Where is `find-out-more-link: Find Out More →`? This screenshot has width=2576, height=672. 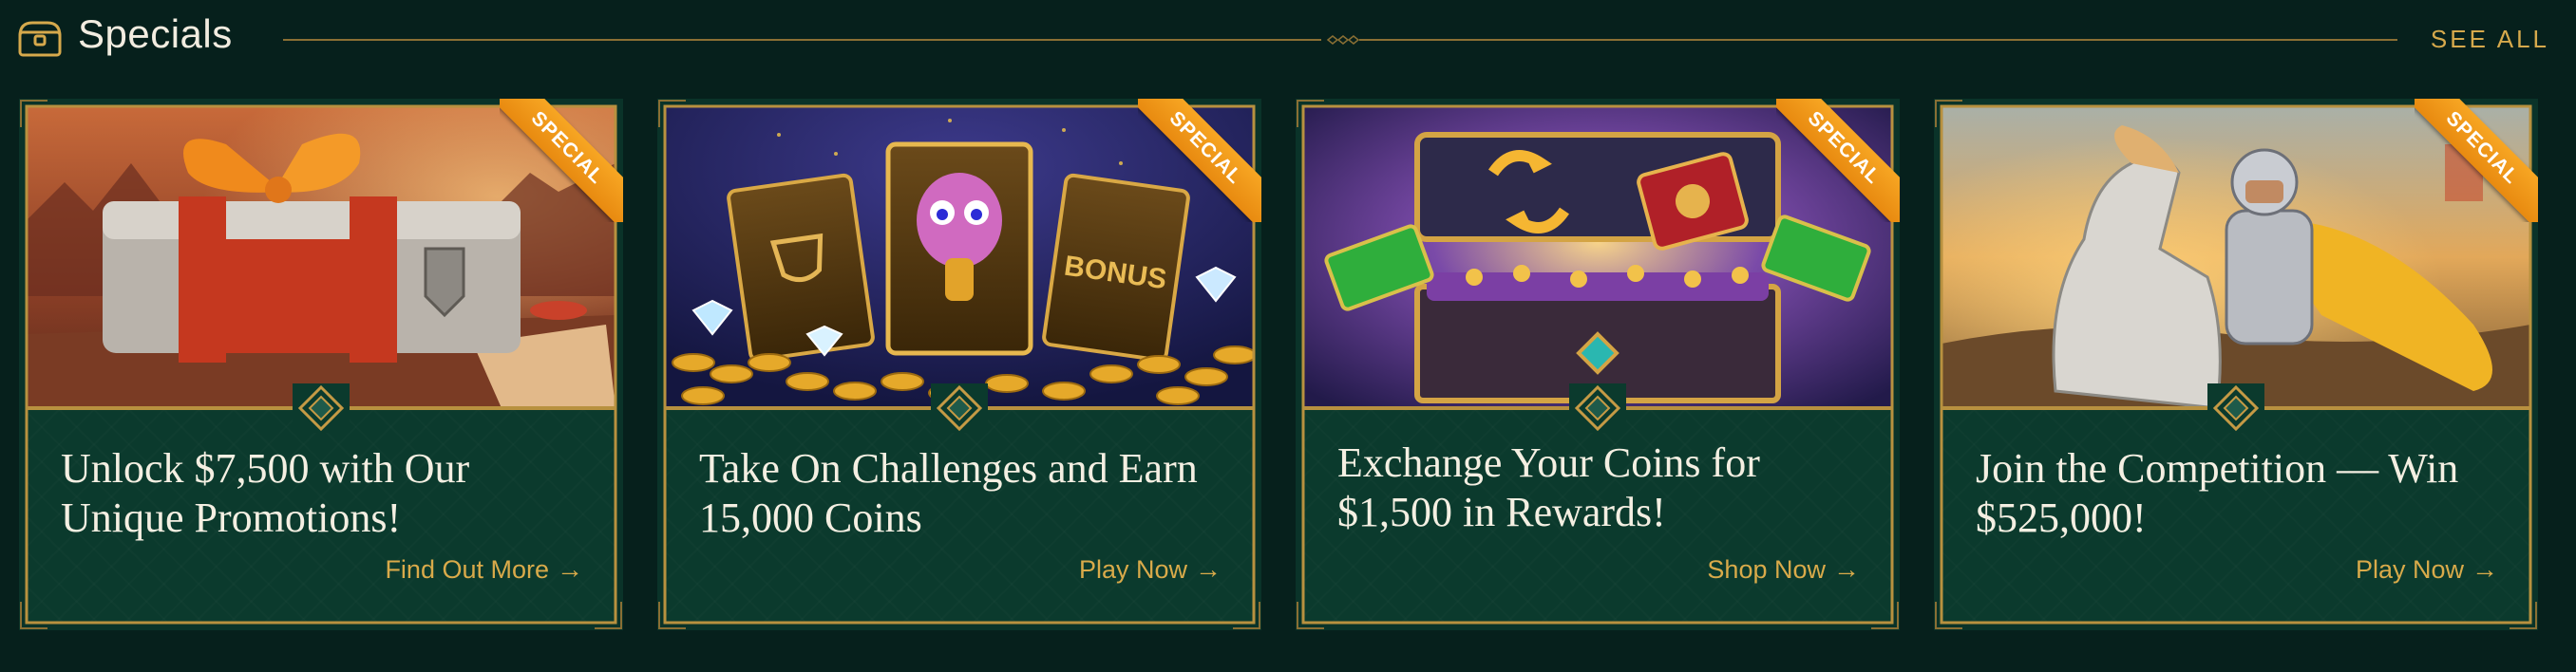 find-out-more-link: Find Out More → is located at coordinates (484, 569).